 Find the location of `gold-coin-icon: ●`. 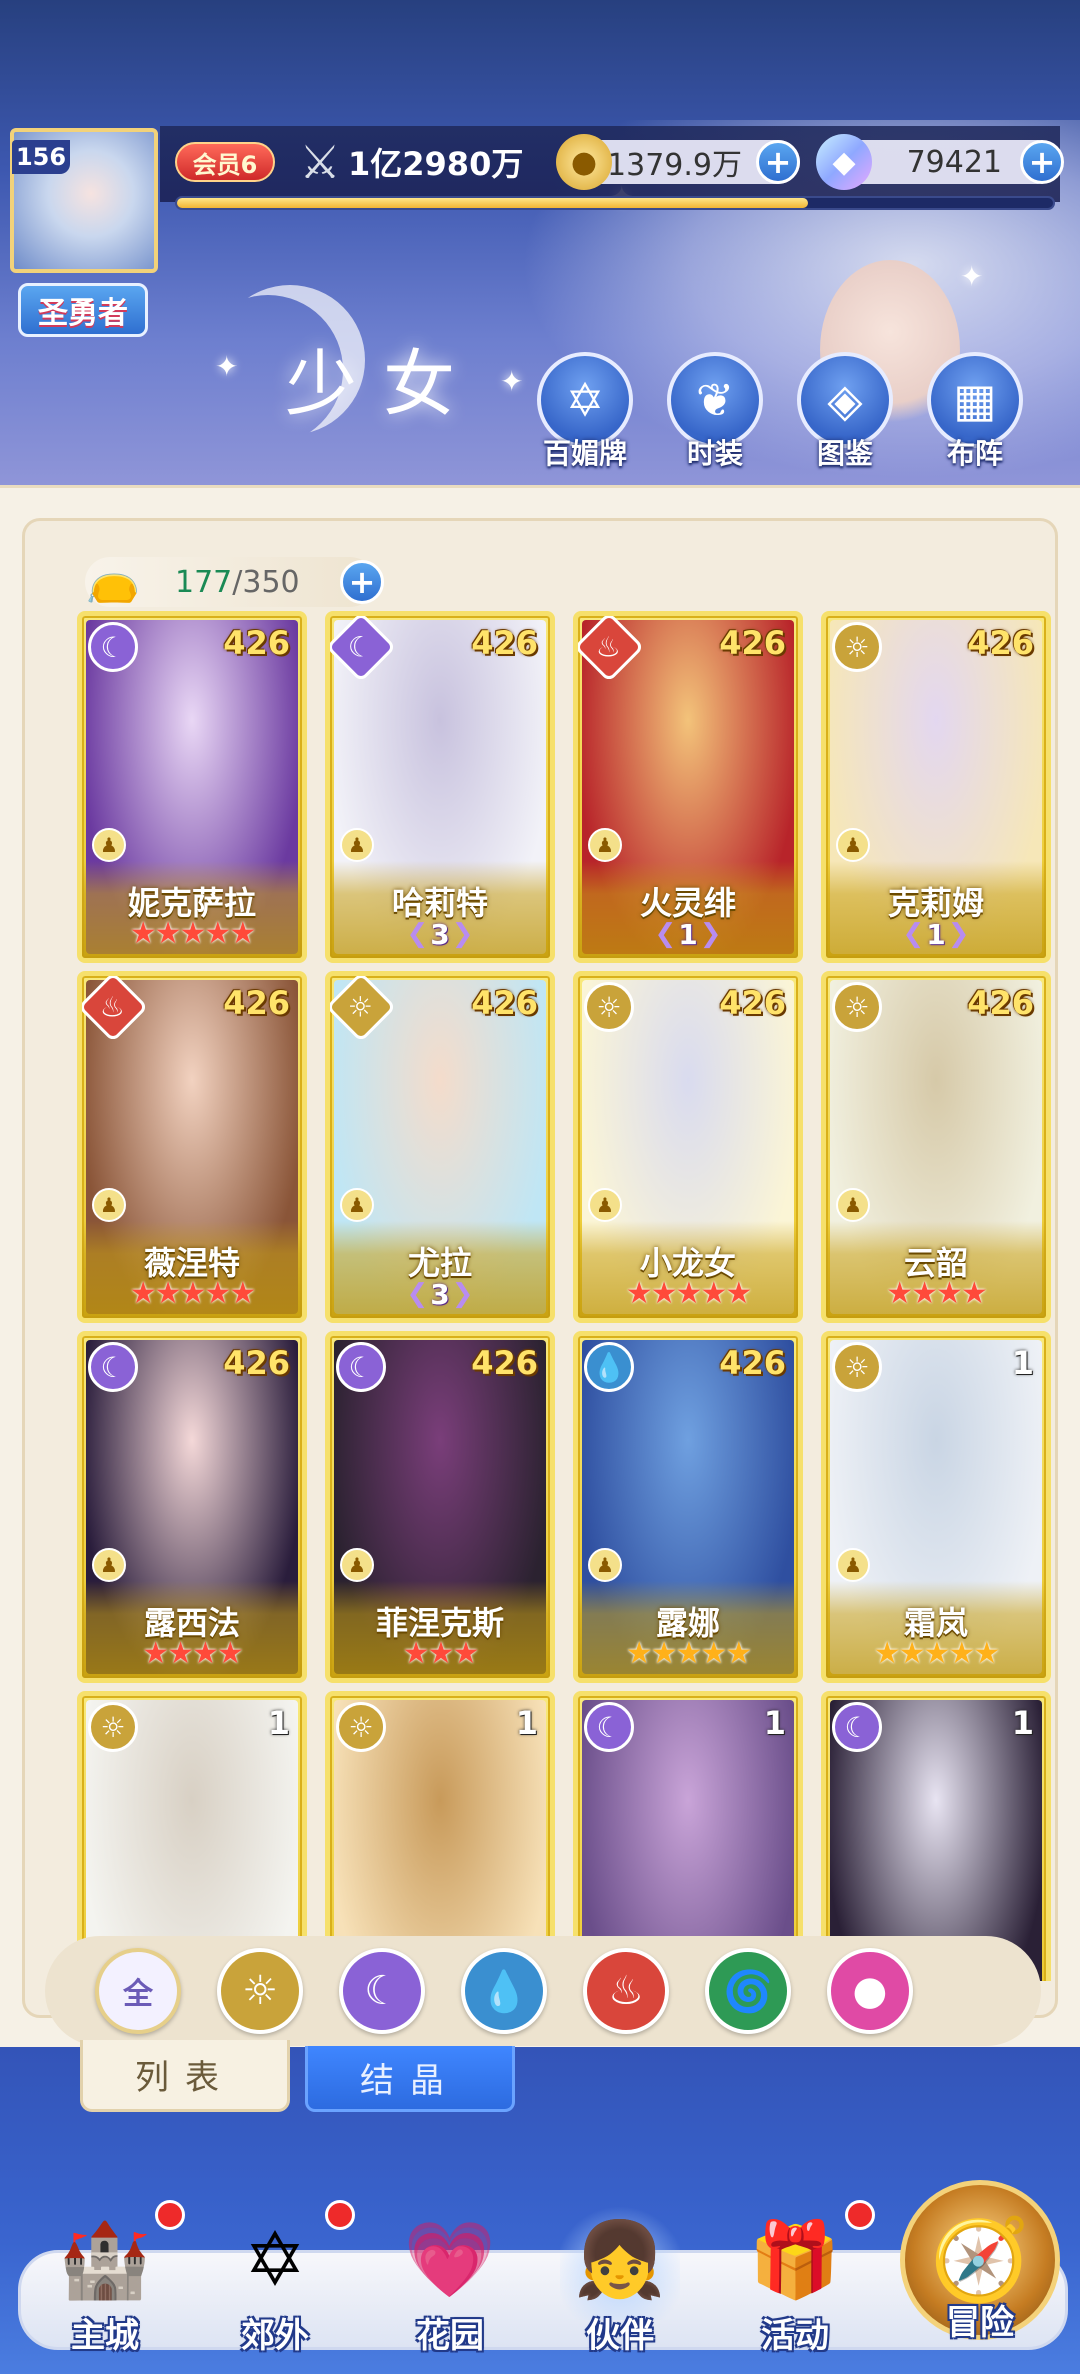

gold-coin-icon: ● is located at coordinates (584, 162).